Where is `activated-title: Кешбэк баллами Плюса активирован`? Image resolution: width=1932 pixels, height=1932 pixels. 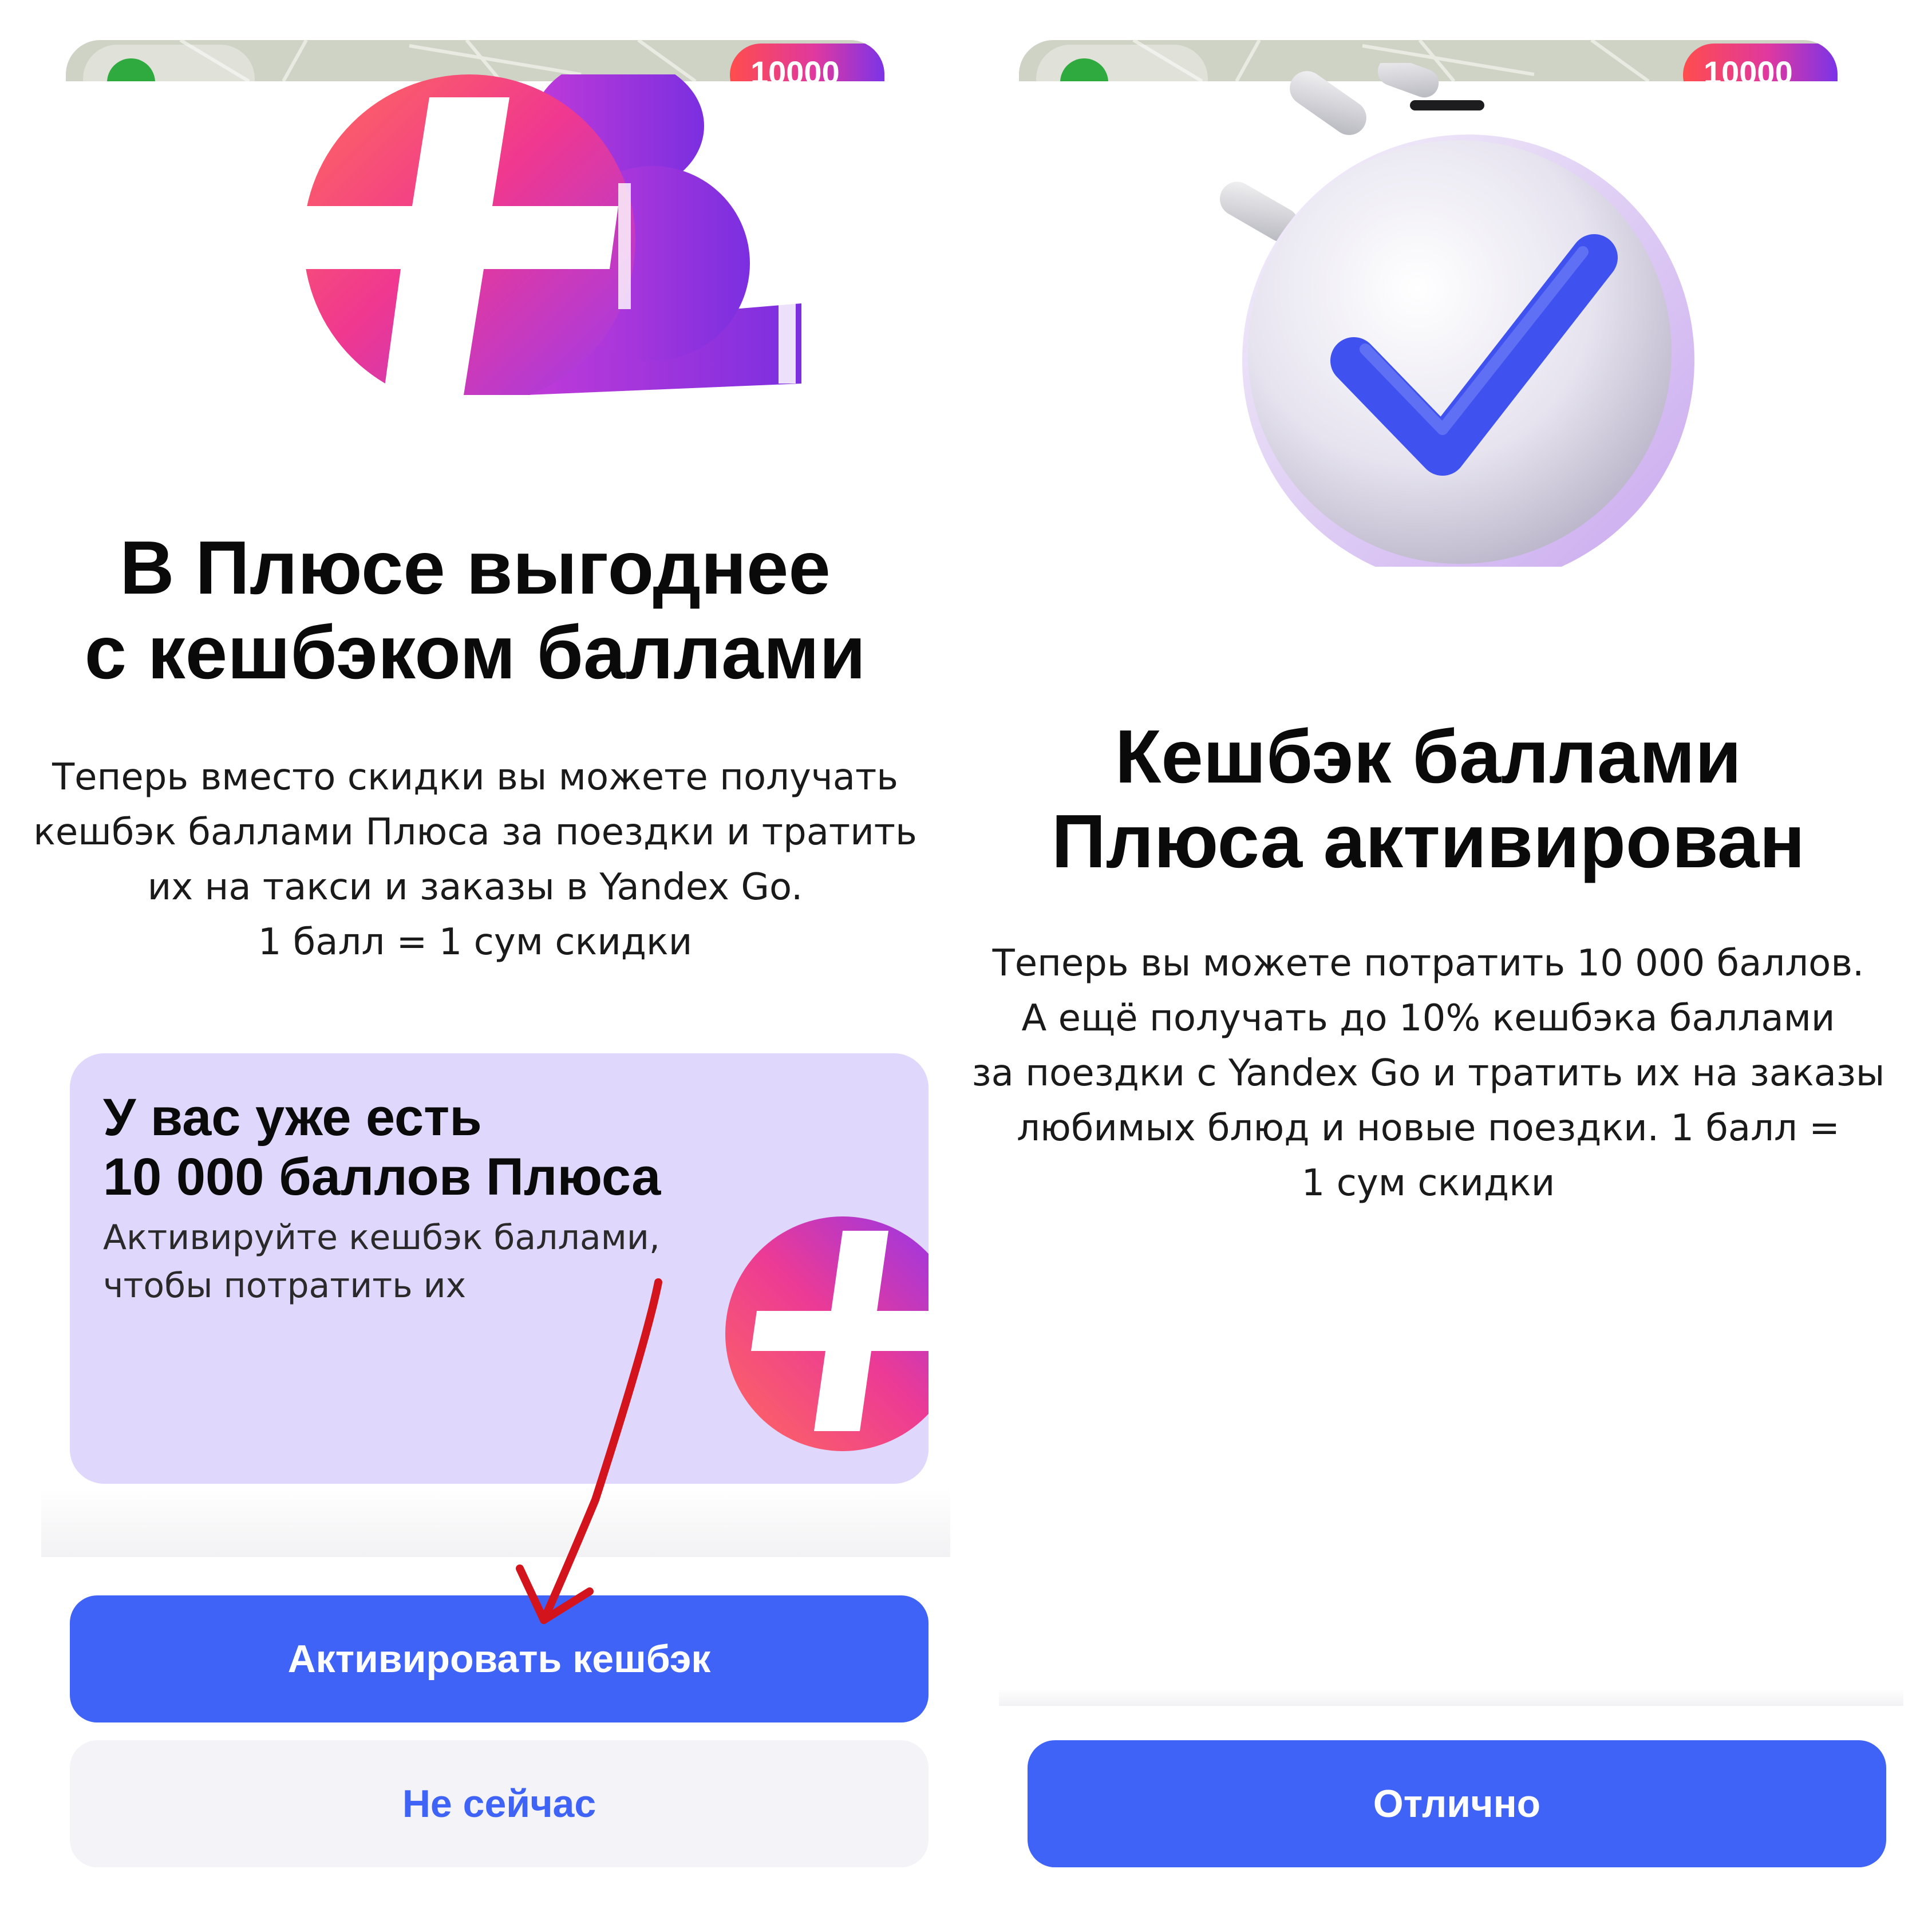
activated-title: Кешбэк баллами Плюса активирован is located at coordinates (1428, 799).